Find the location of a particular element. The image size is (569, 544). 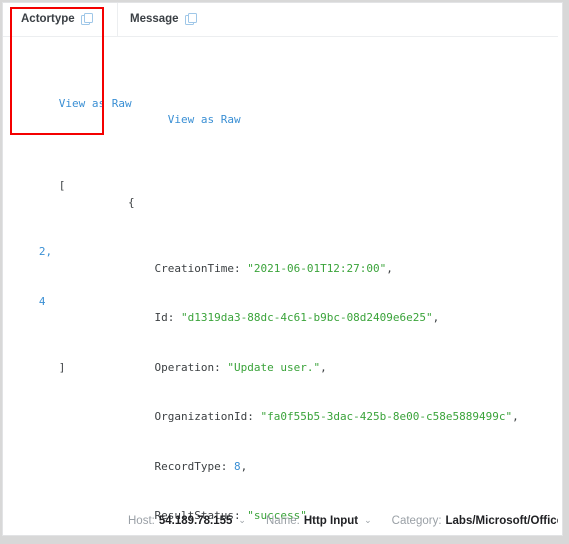

column-header-actortype: Actortype is located at coordinates (57, 19).